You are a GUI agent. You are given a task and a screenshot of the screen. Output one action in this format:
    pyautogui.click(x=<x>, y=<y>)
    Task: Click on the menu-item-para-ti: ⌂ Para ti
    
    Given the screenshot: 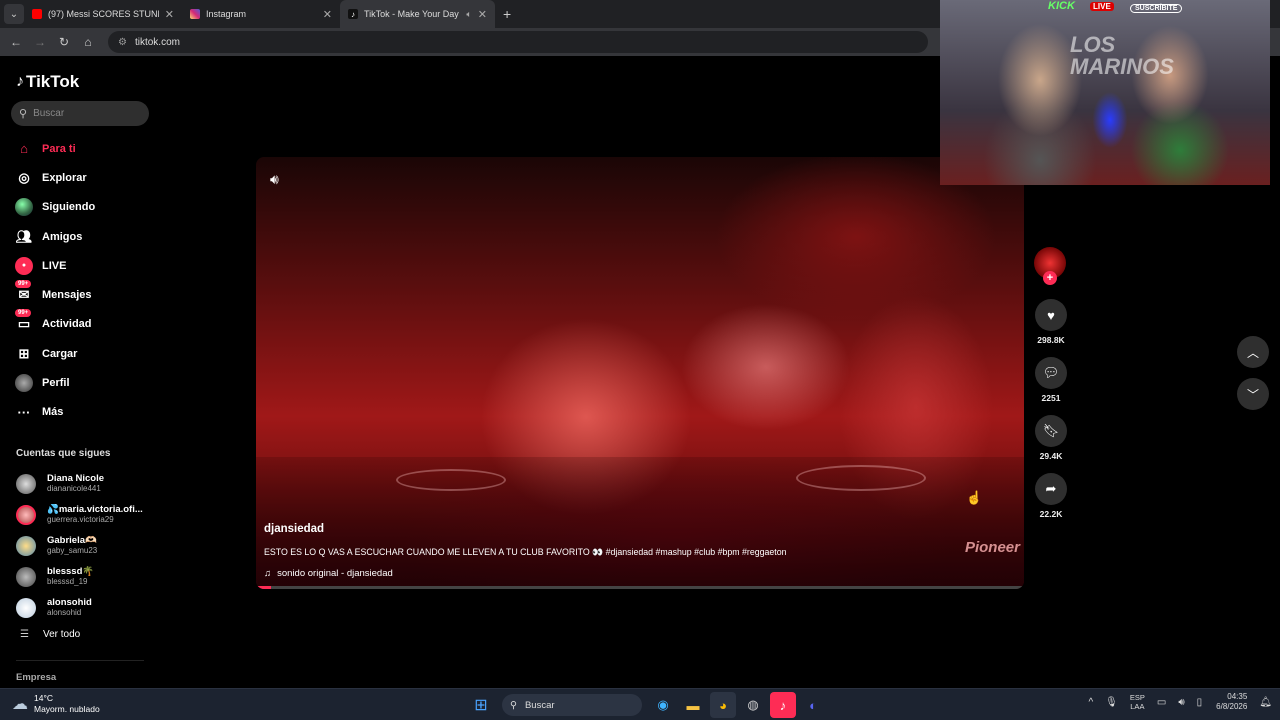 What is the action you would take?
    pyautogui.click(x=80, y=148)
    